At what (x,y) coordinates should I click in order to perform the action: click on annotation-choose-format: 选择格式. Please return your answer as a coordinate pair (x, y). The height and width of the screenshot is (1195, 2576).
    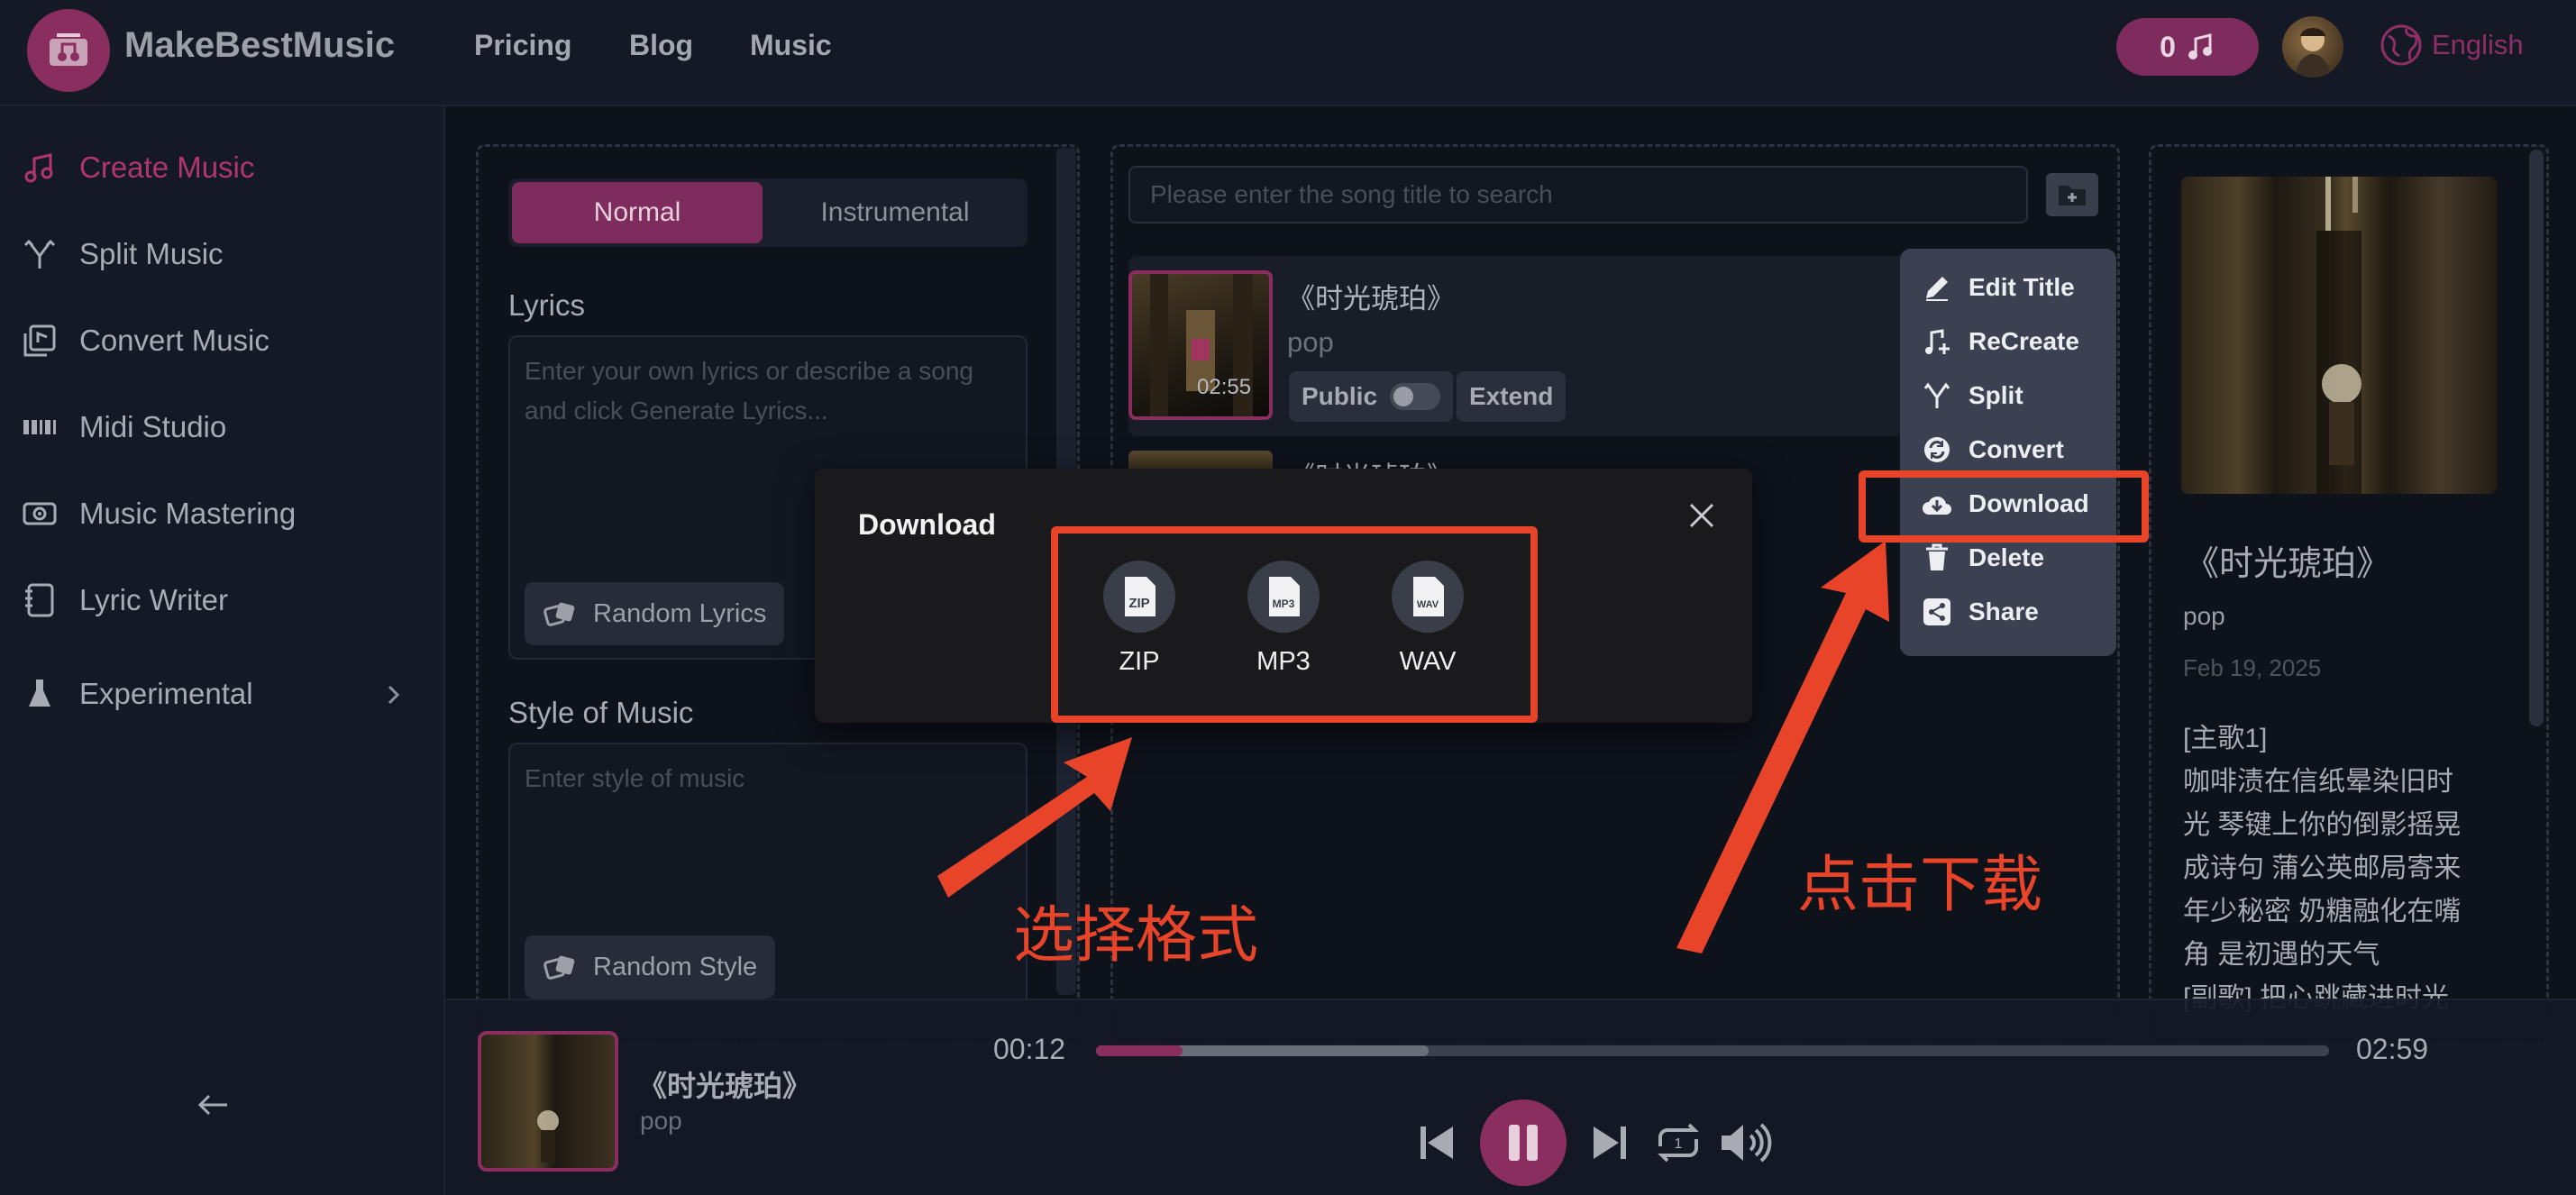
    Looking at the image, I should click on (1136, 935).